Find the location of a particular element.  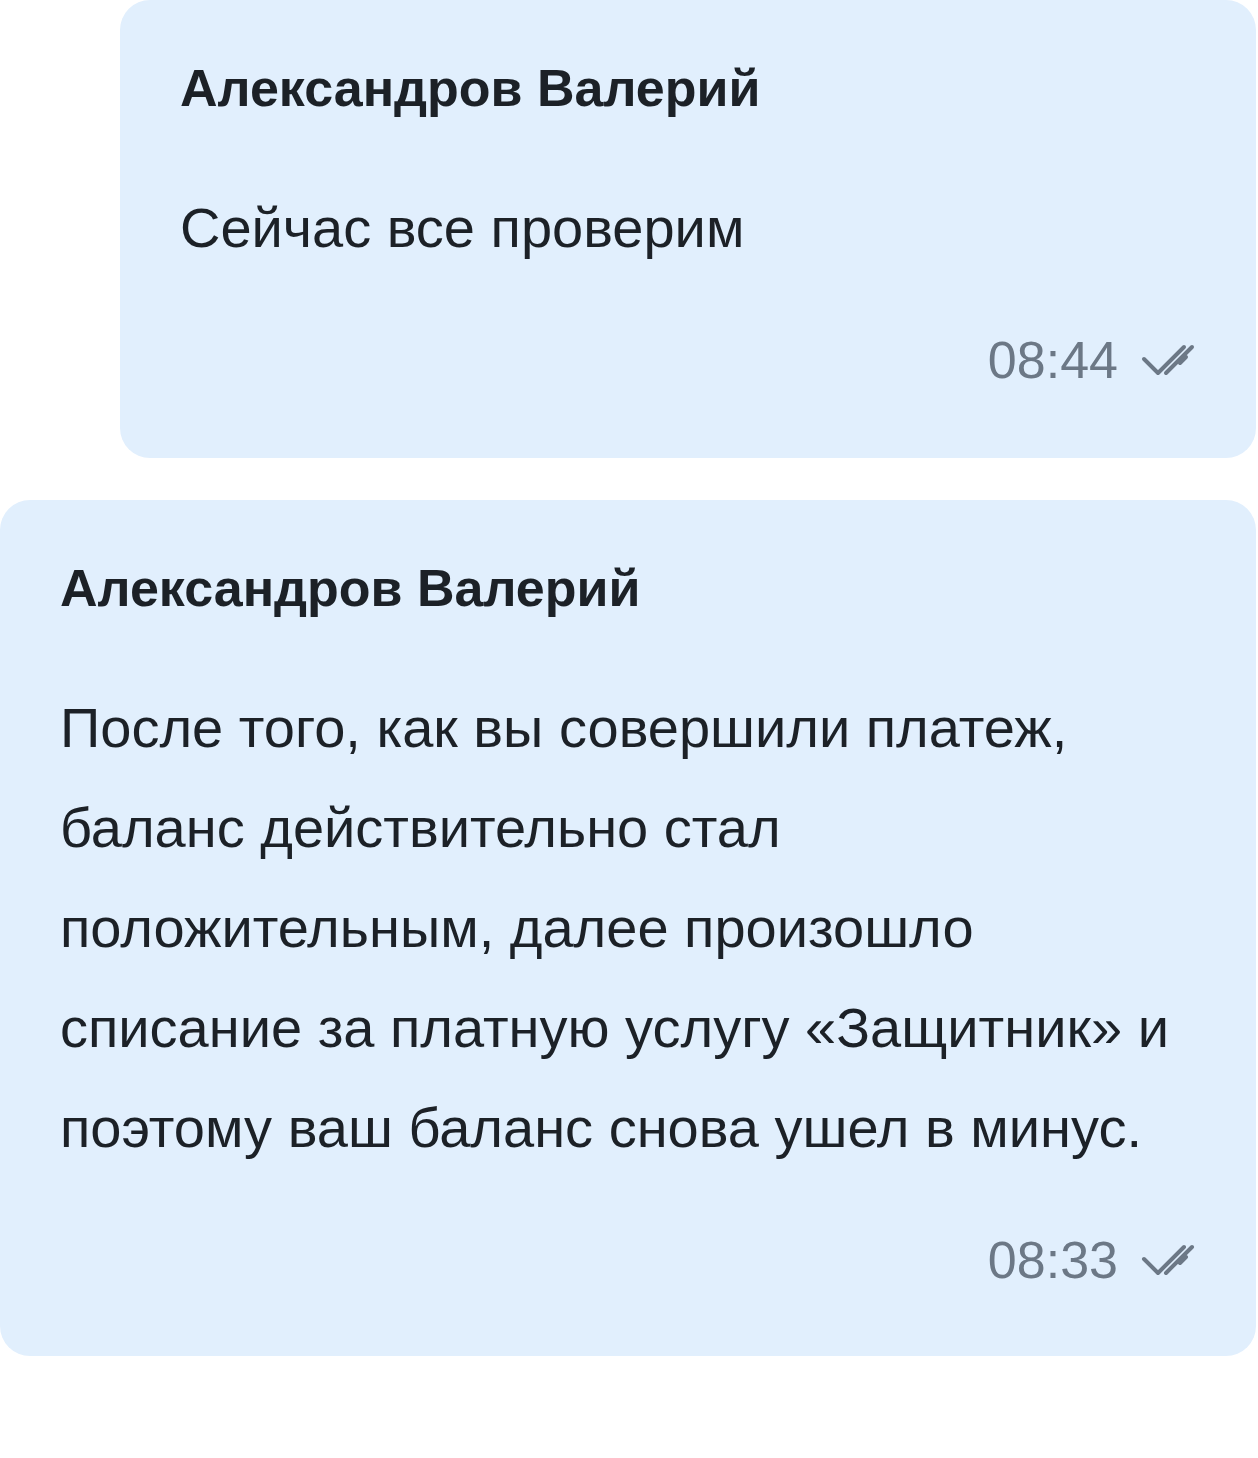

message-time: 08:44 is located at coordinates (1052, 360).